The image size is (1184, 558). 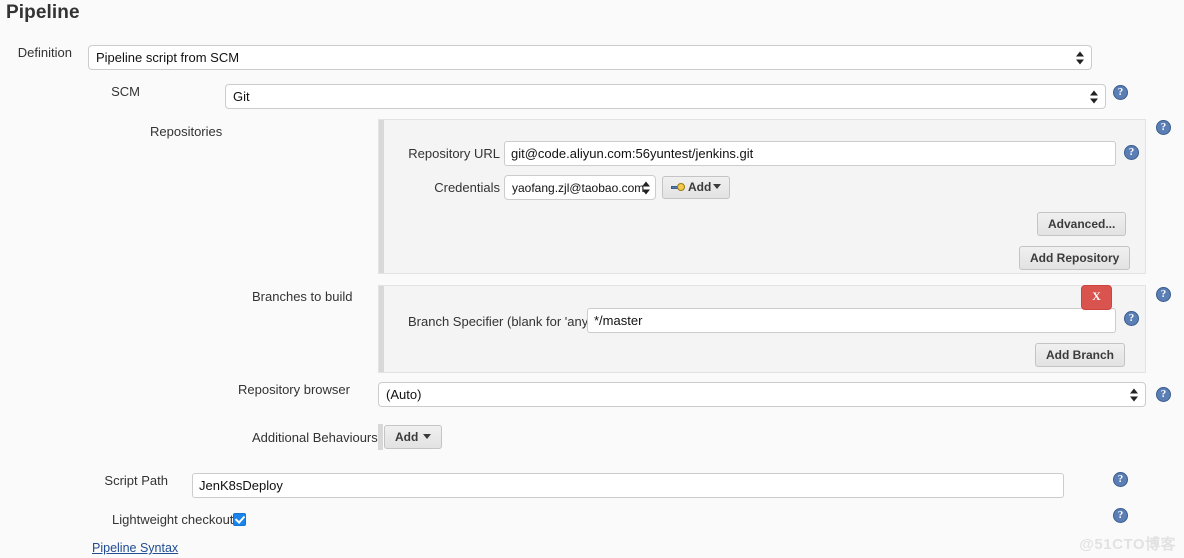 What do you see at coordinates (241, 96) in the screenshot?
I see `scm-select-value: Git` at bounding box center [241, 96].